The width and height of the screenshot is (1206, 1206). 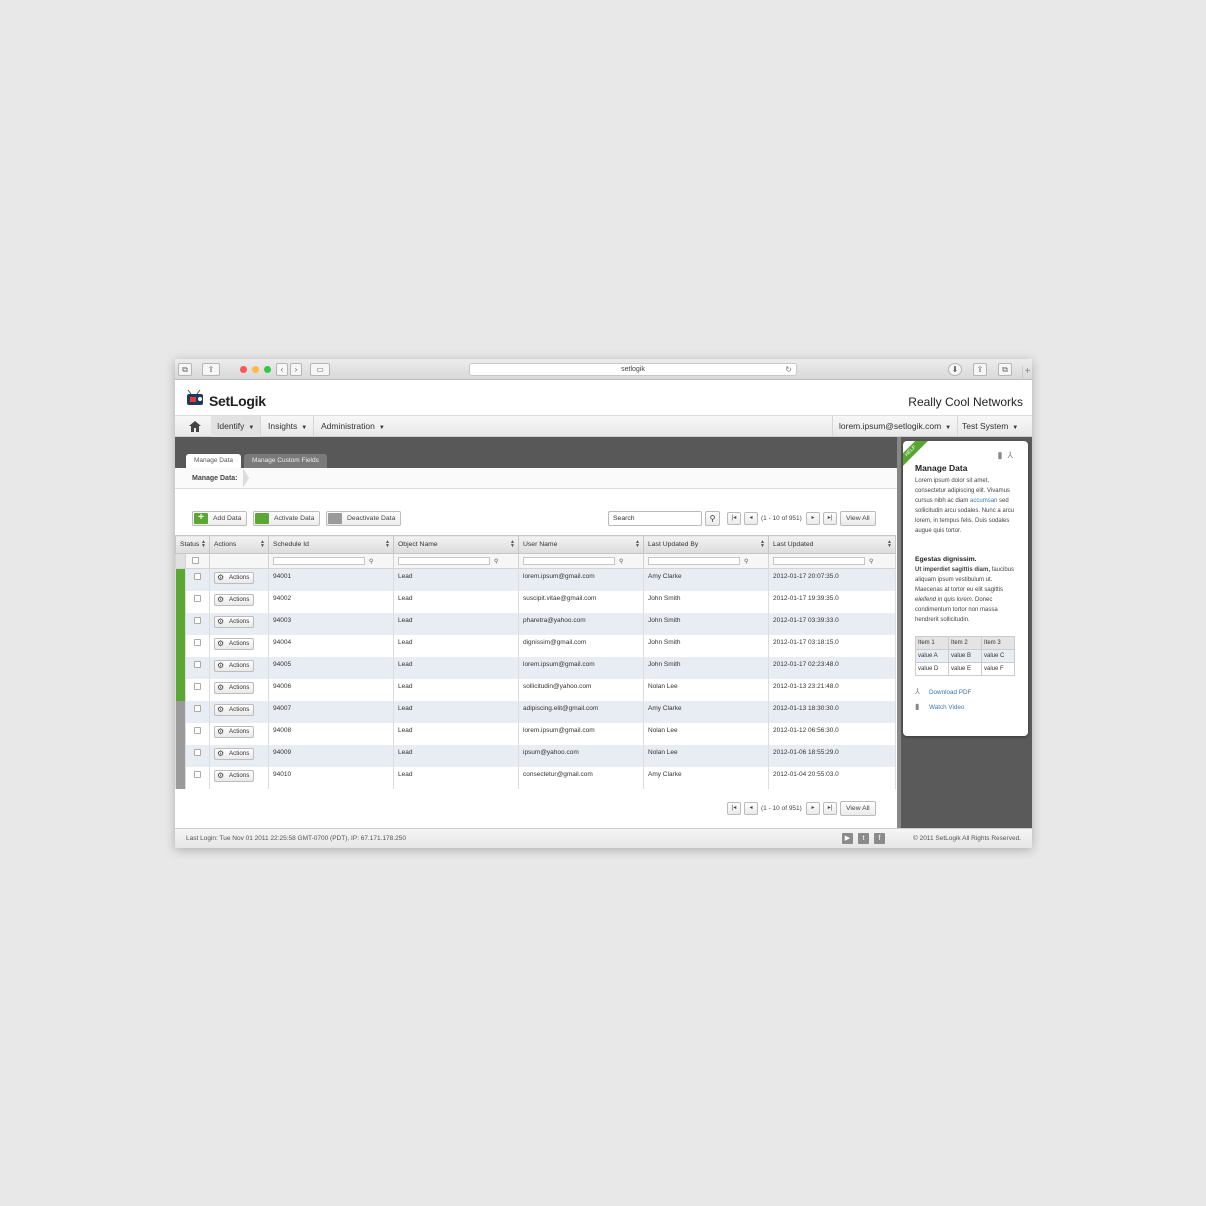 I want to click on help-link: accumsan, so click(x=983, y=501).